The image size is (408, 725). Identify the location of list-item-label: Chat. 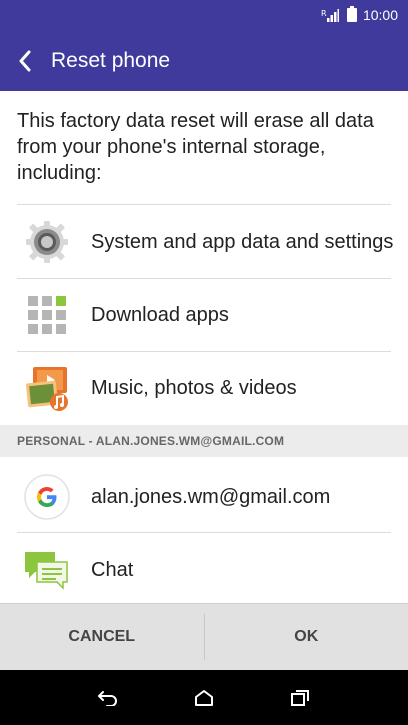
(112, 569).